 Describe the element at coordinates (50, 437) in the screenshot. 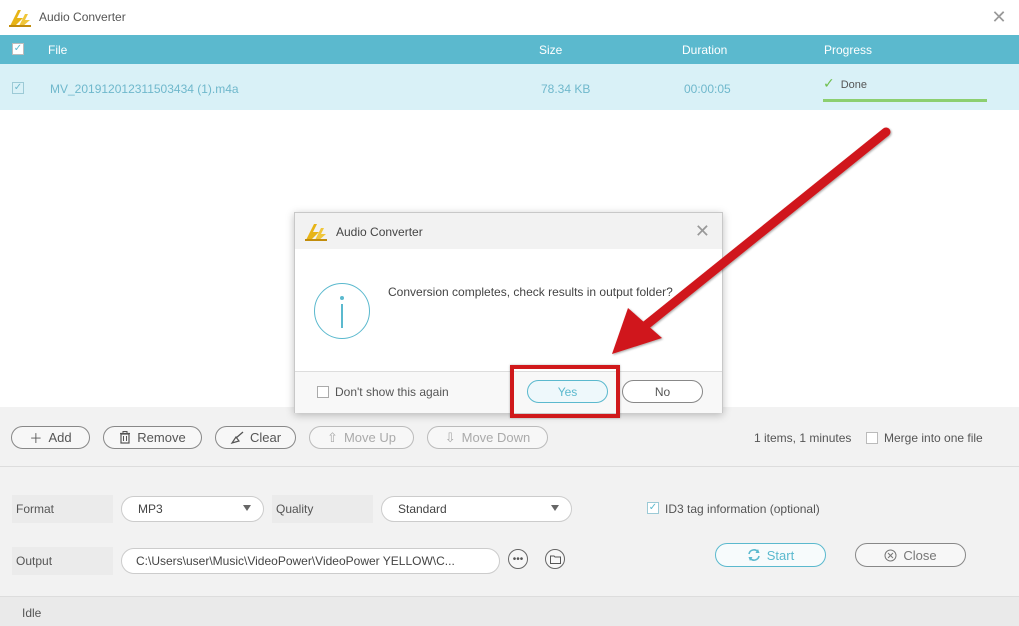

I see `add-button: ＋ Add` at that location.